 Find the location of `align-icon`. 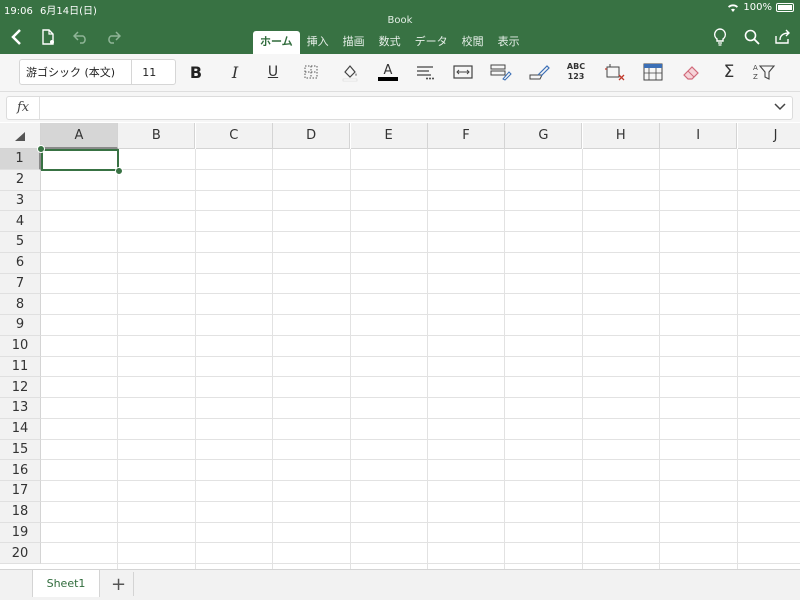

align-icon is located at coordinates (425, 72).